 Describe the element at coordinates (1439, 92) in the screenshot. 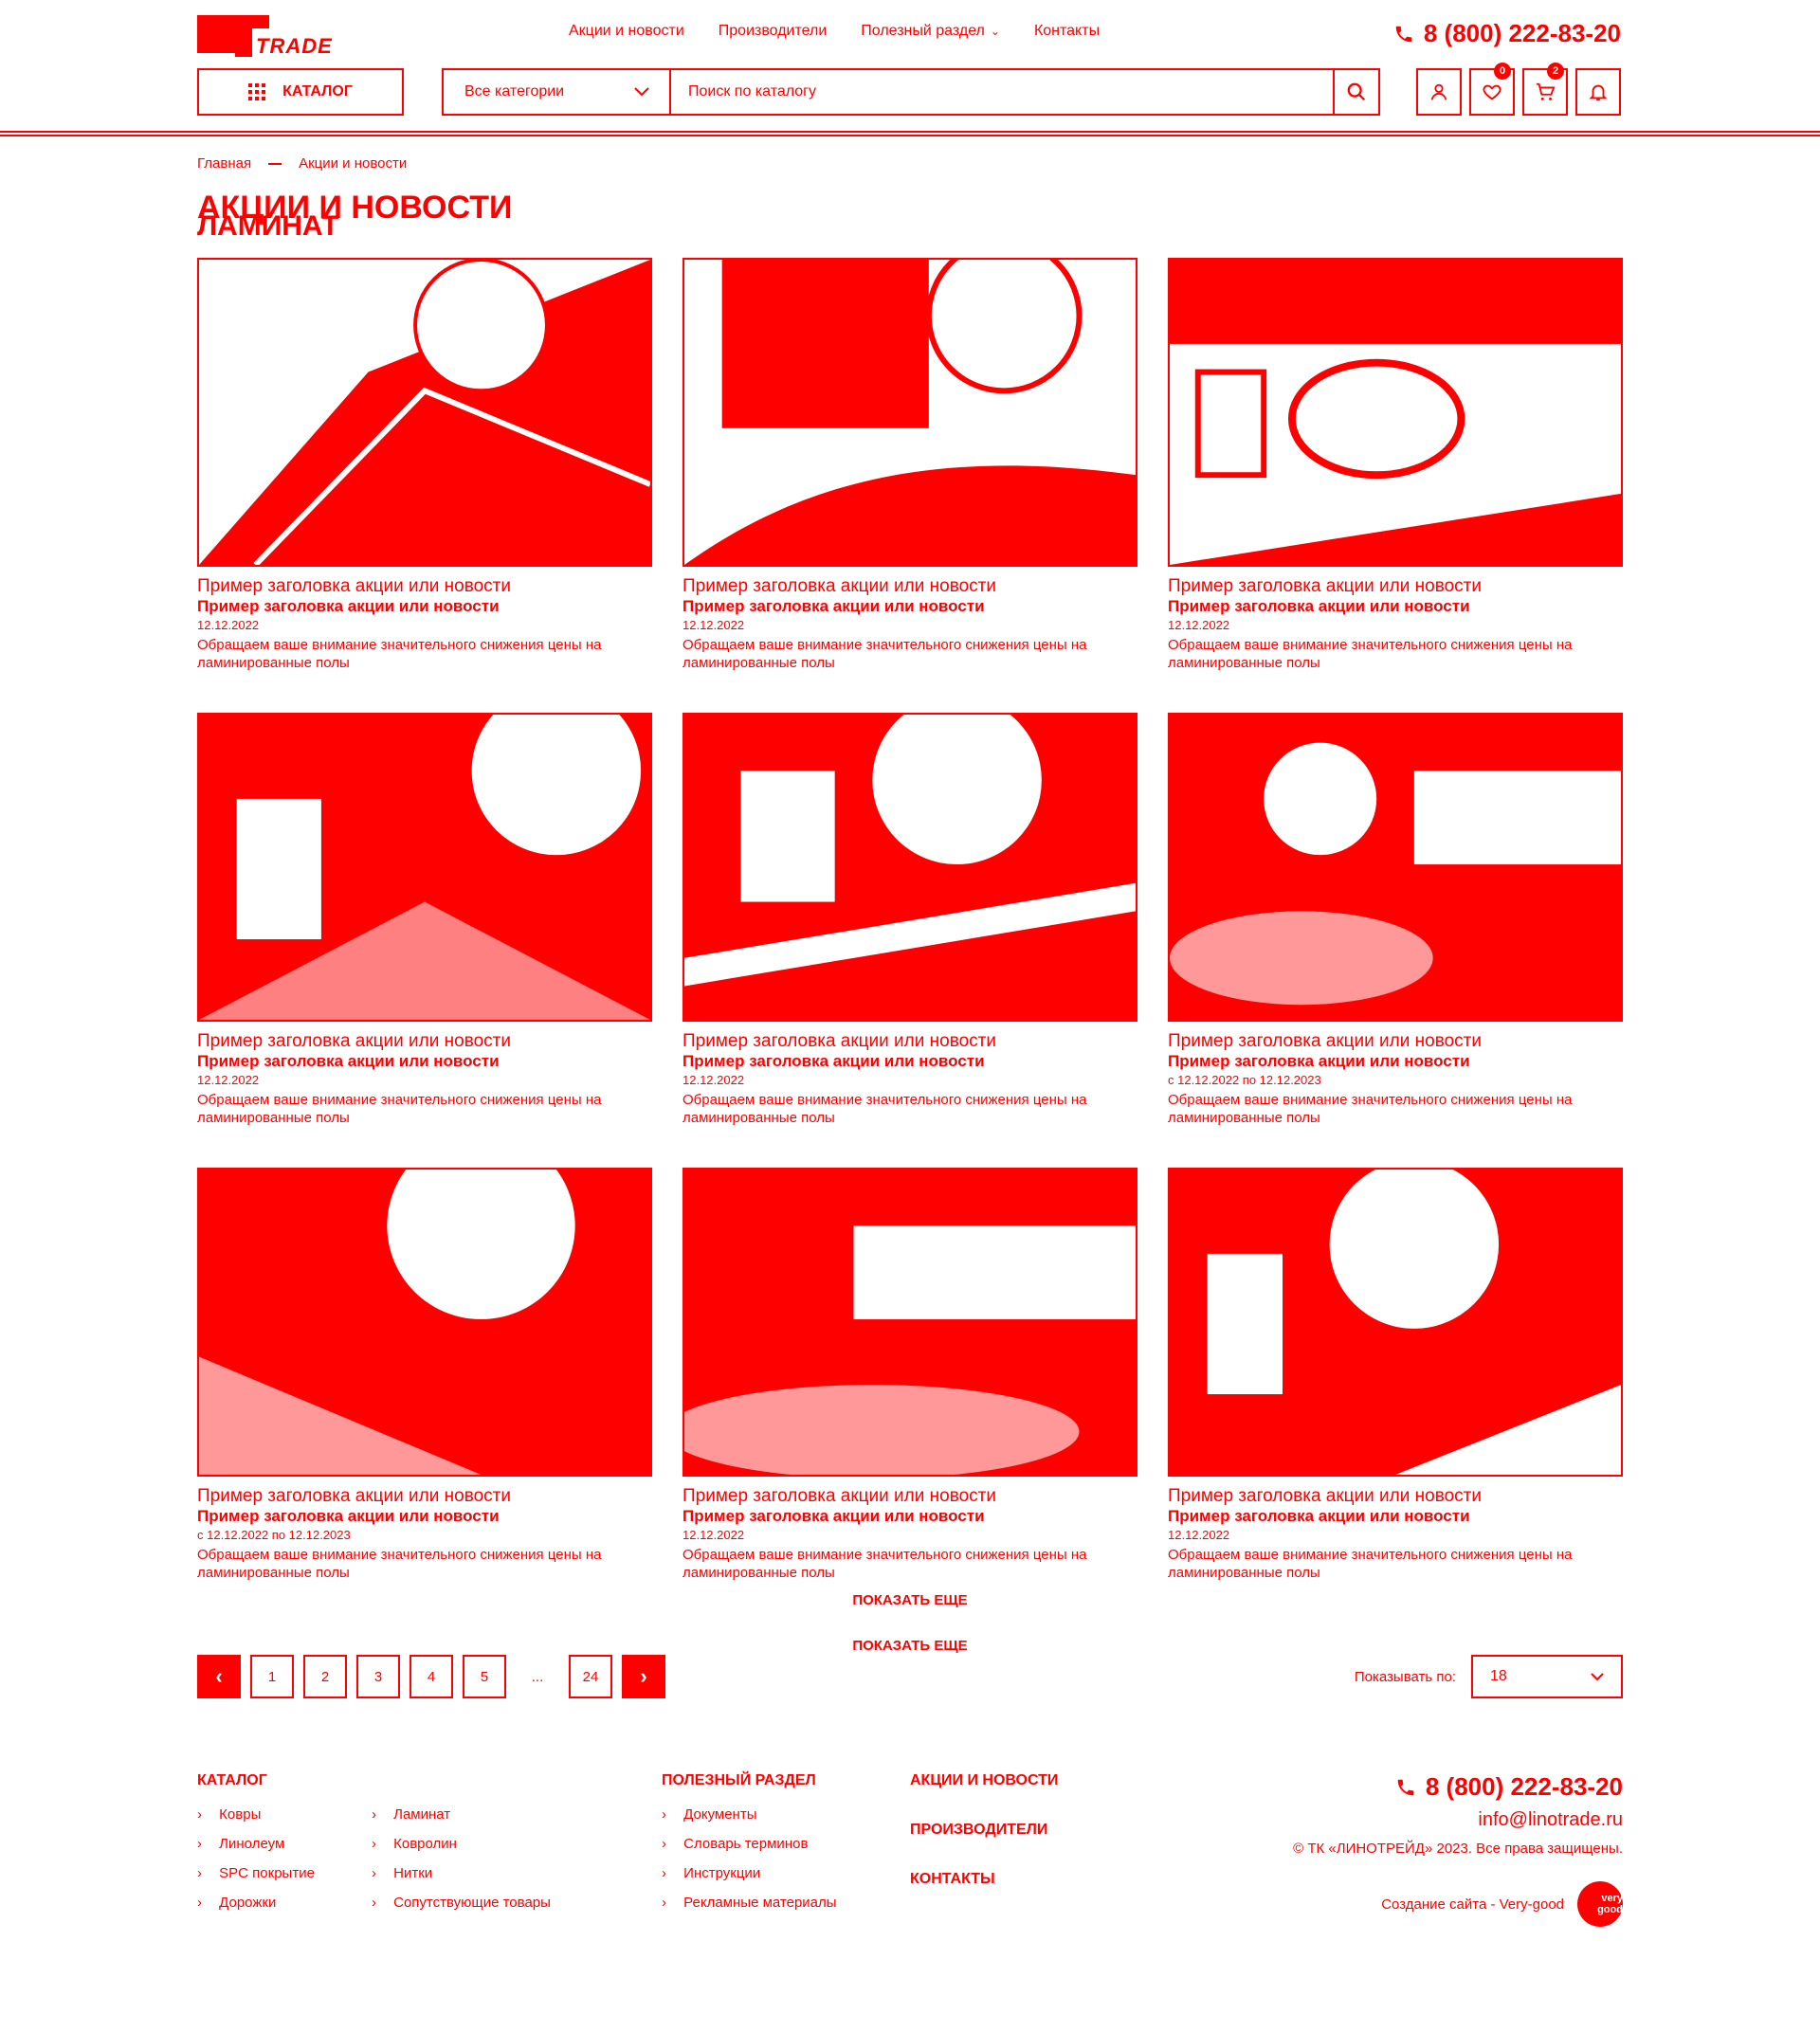

I see `account-button` at that location.